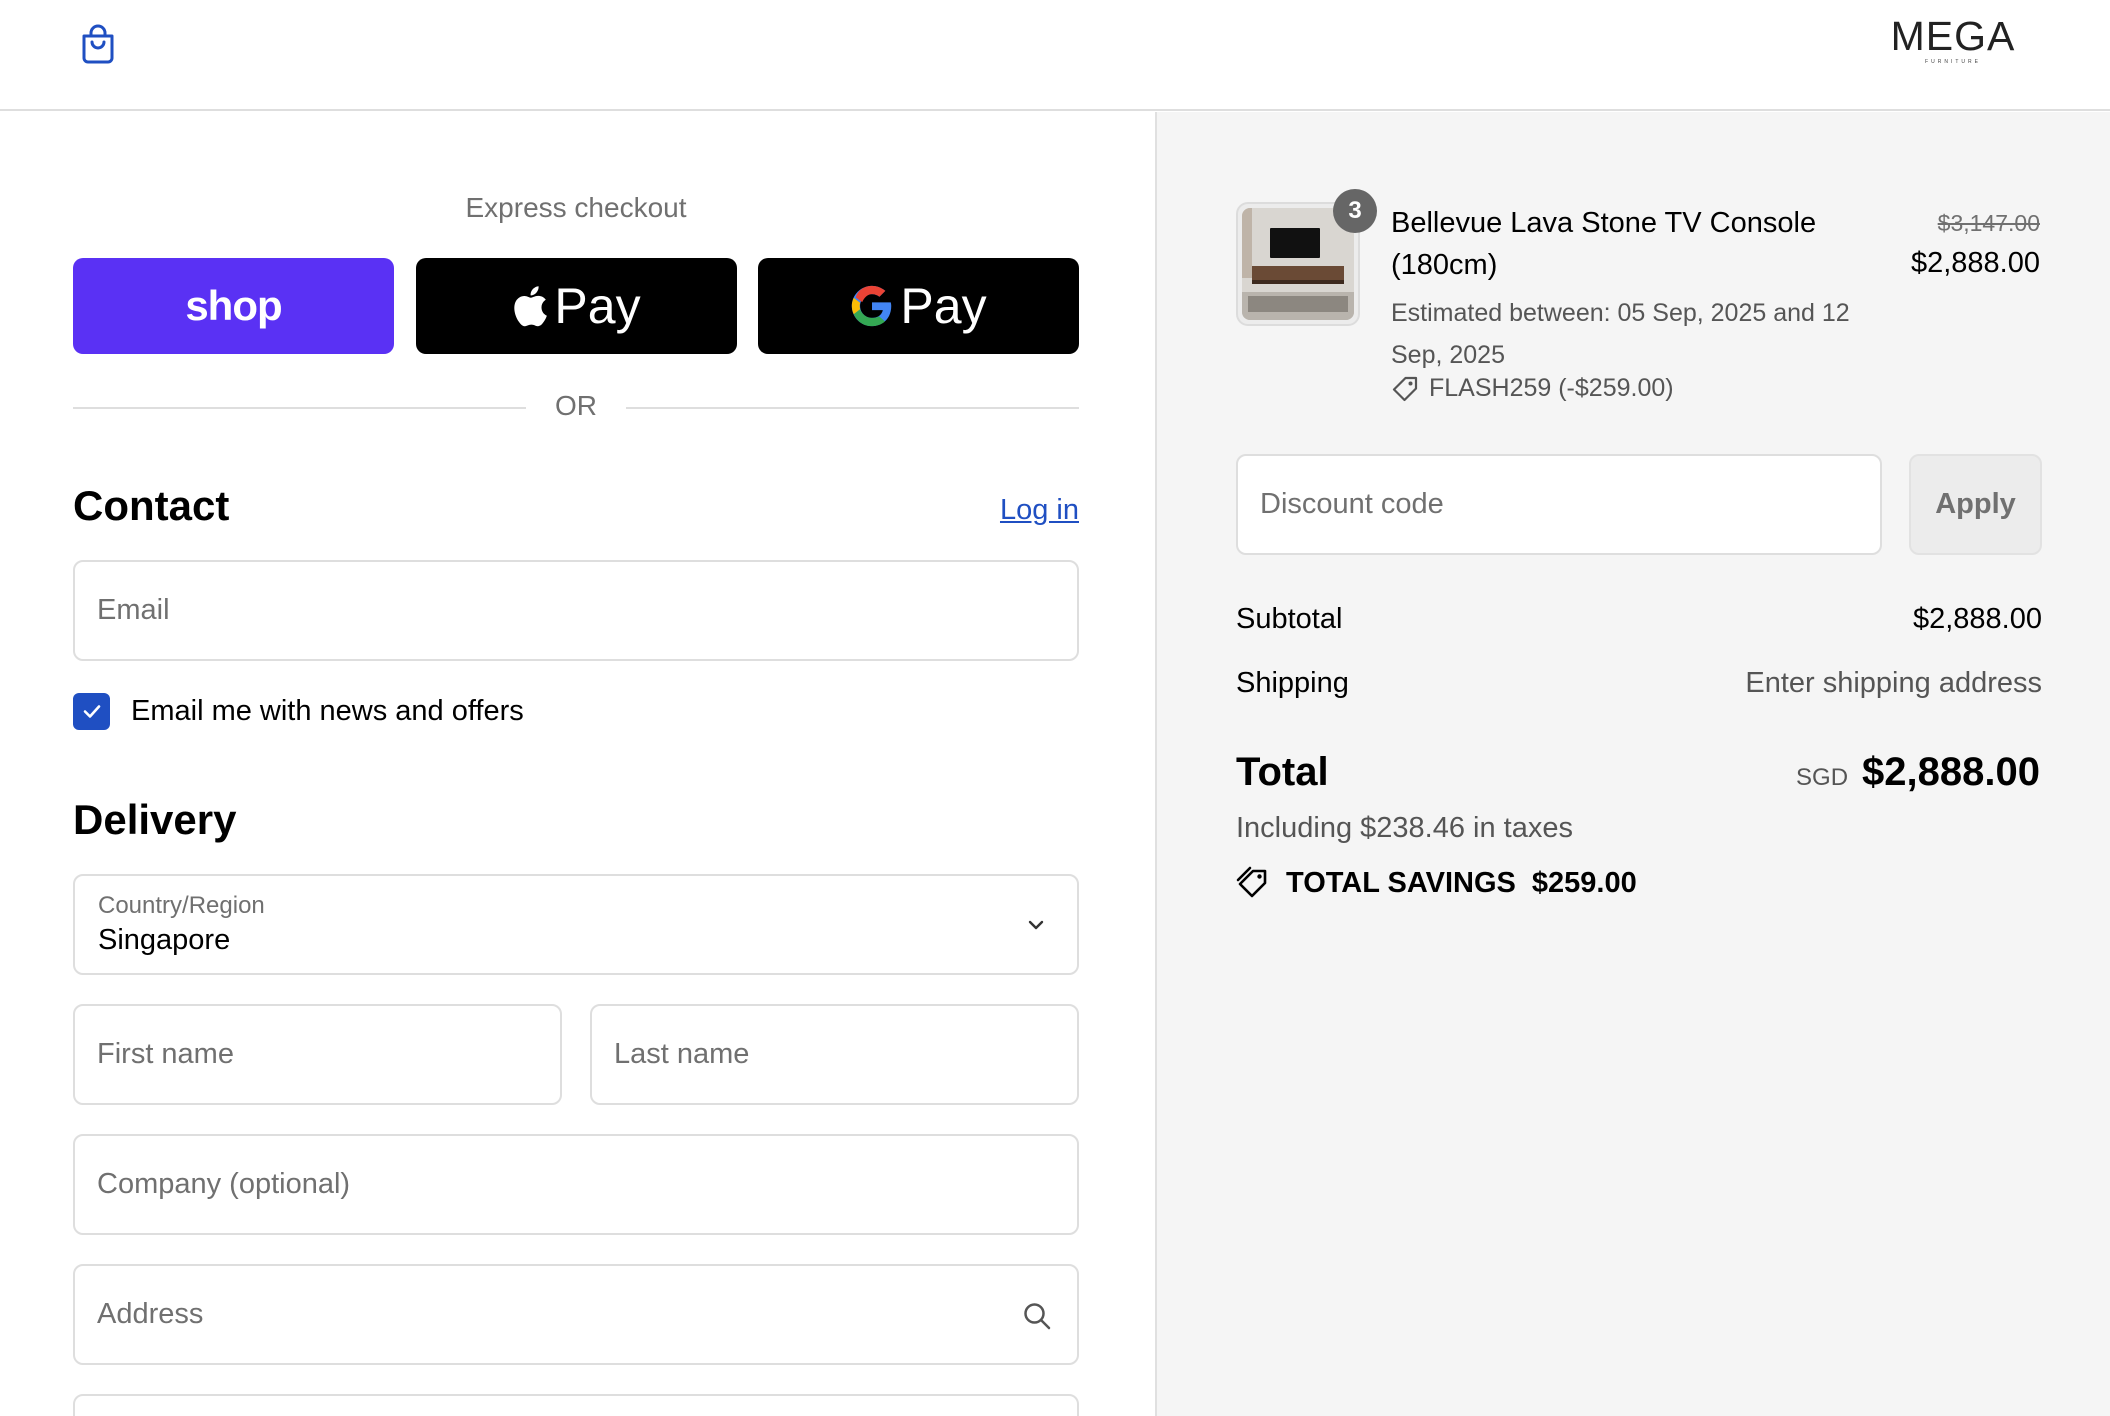  I want to click on country-select: Country/Region Singapore, so click(576, 924).